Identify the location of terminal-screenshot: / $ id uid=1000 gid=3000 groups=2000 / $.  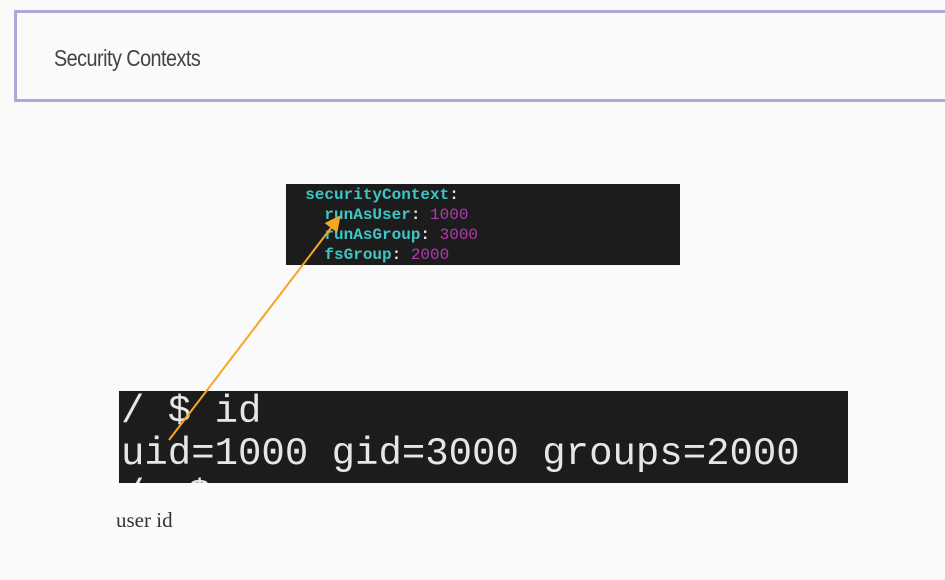
(483, 437).